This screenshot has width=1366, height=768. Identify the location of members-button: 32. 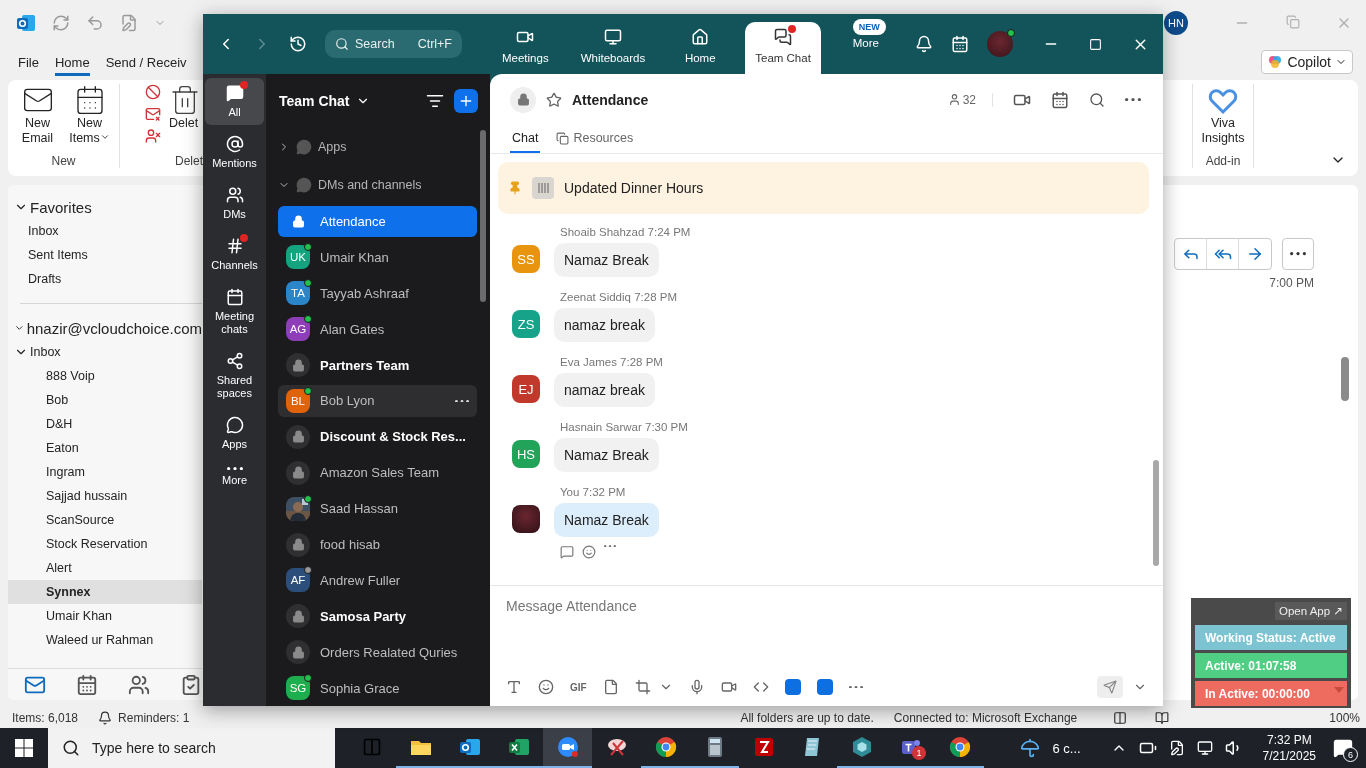
(970, 99).